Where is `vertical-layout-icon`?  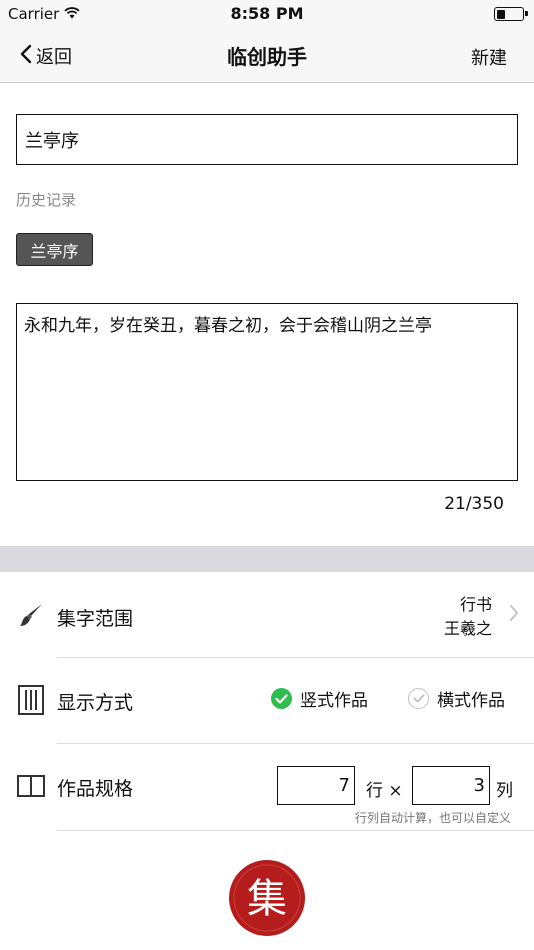 vertical-layout-icon is located at coordinates (31, 700).